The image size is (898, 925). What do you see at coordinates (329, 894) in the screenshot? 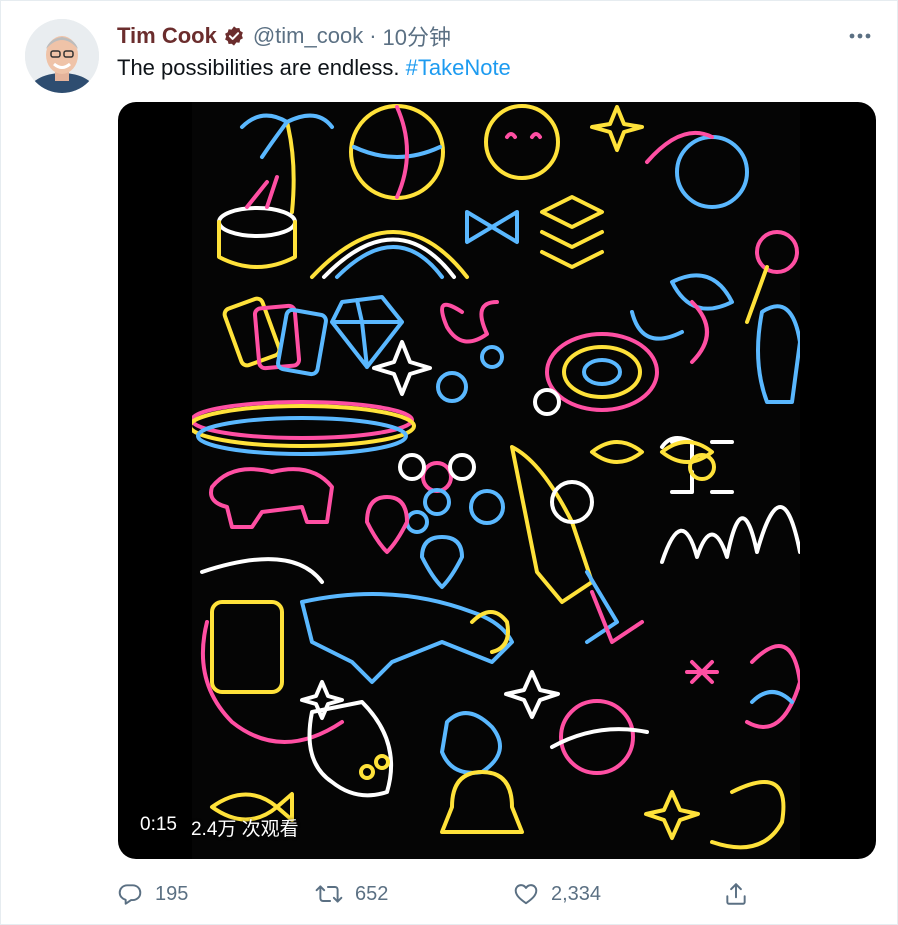
I see `retweet-icon` at bounding box center [329, 894].